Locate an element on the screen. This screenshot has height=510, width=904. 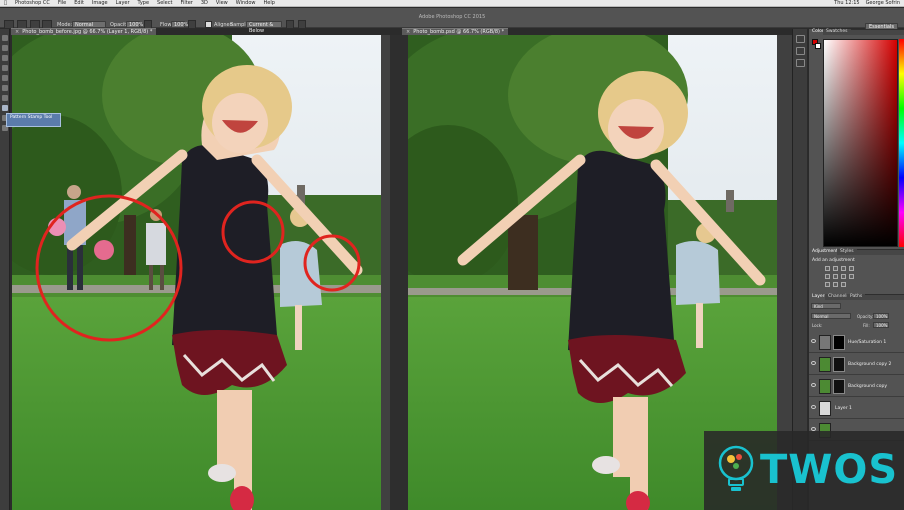
opacity-field: 100% is located at coordinates (134, 24).